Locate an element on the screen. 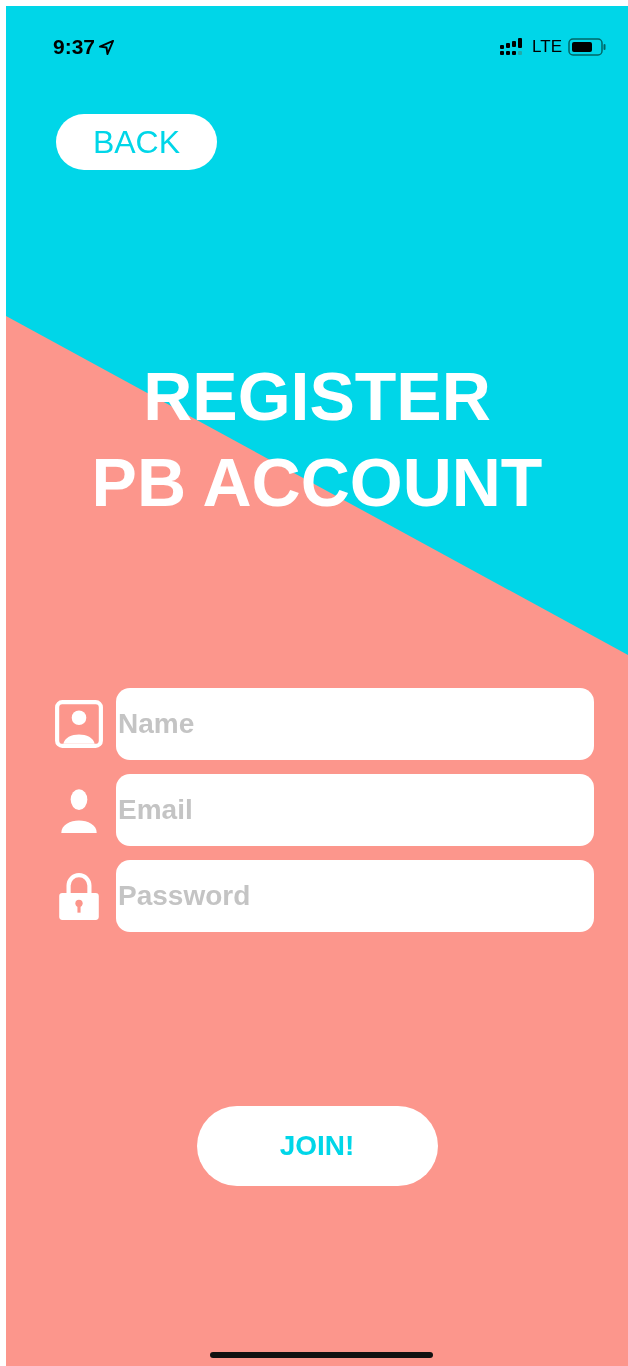 The height and width of the screenshot is (1366, 628). page-title: REGISTER is located at coordinates (317, 396).